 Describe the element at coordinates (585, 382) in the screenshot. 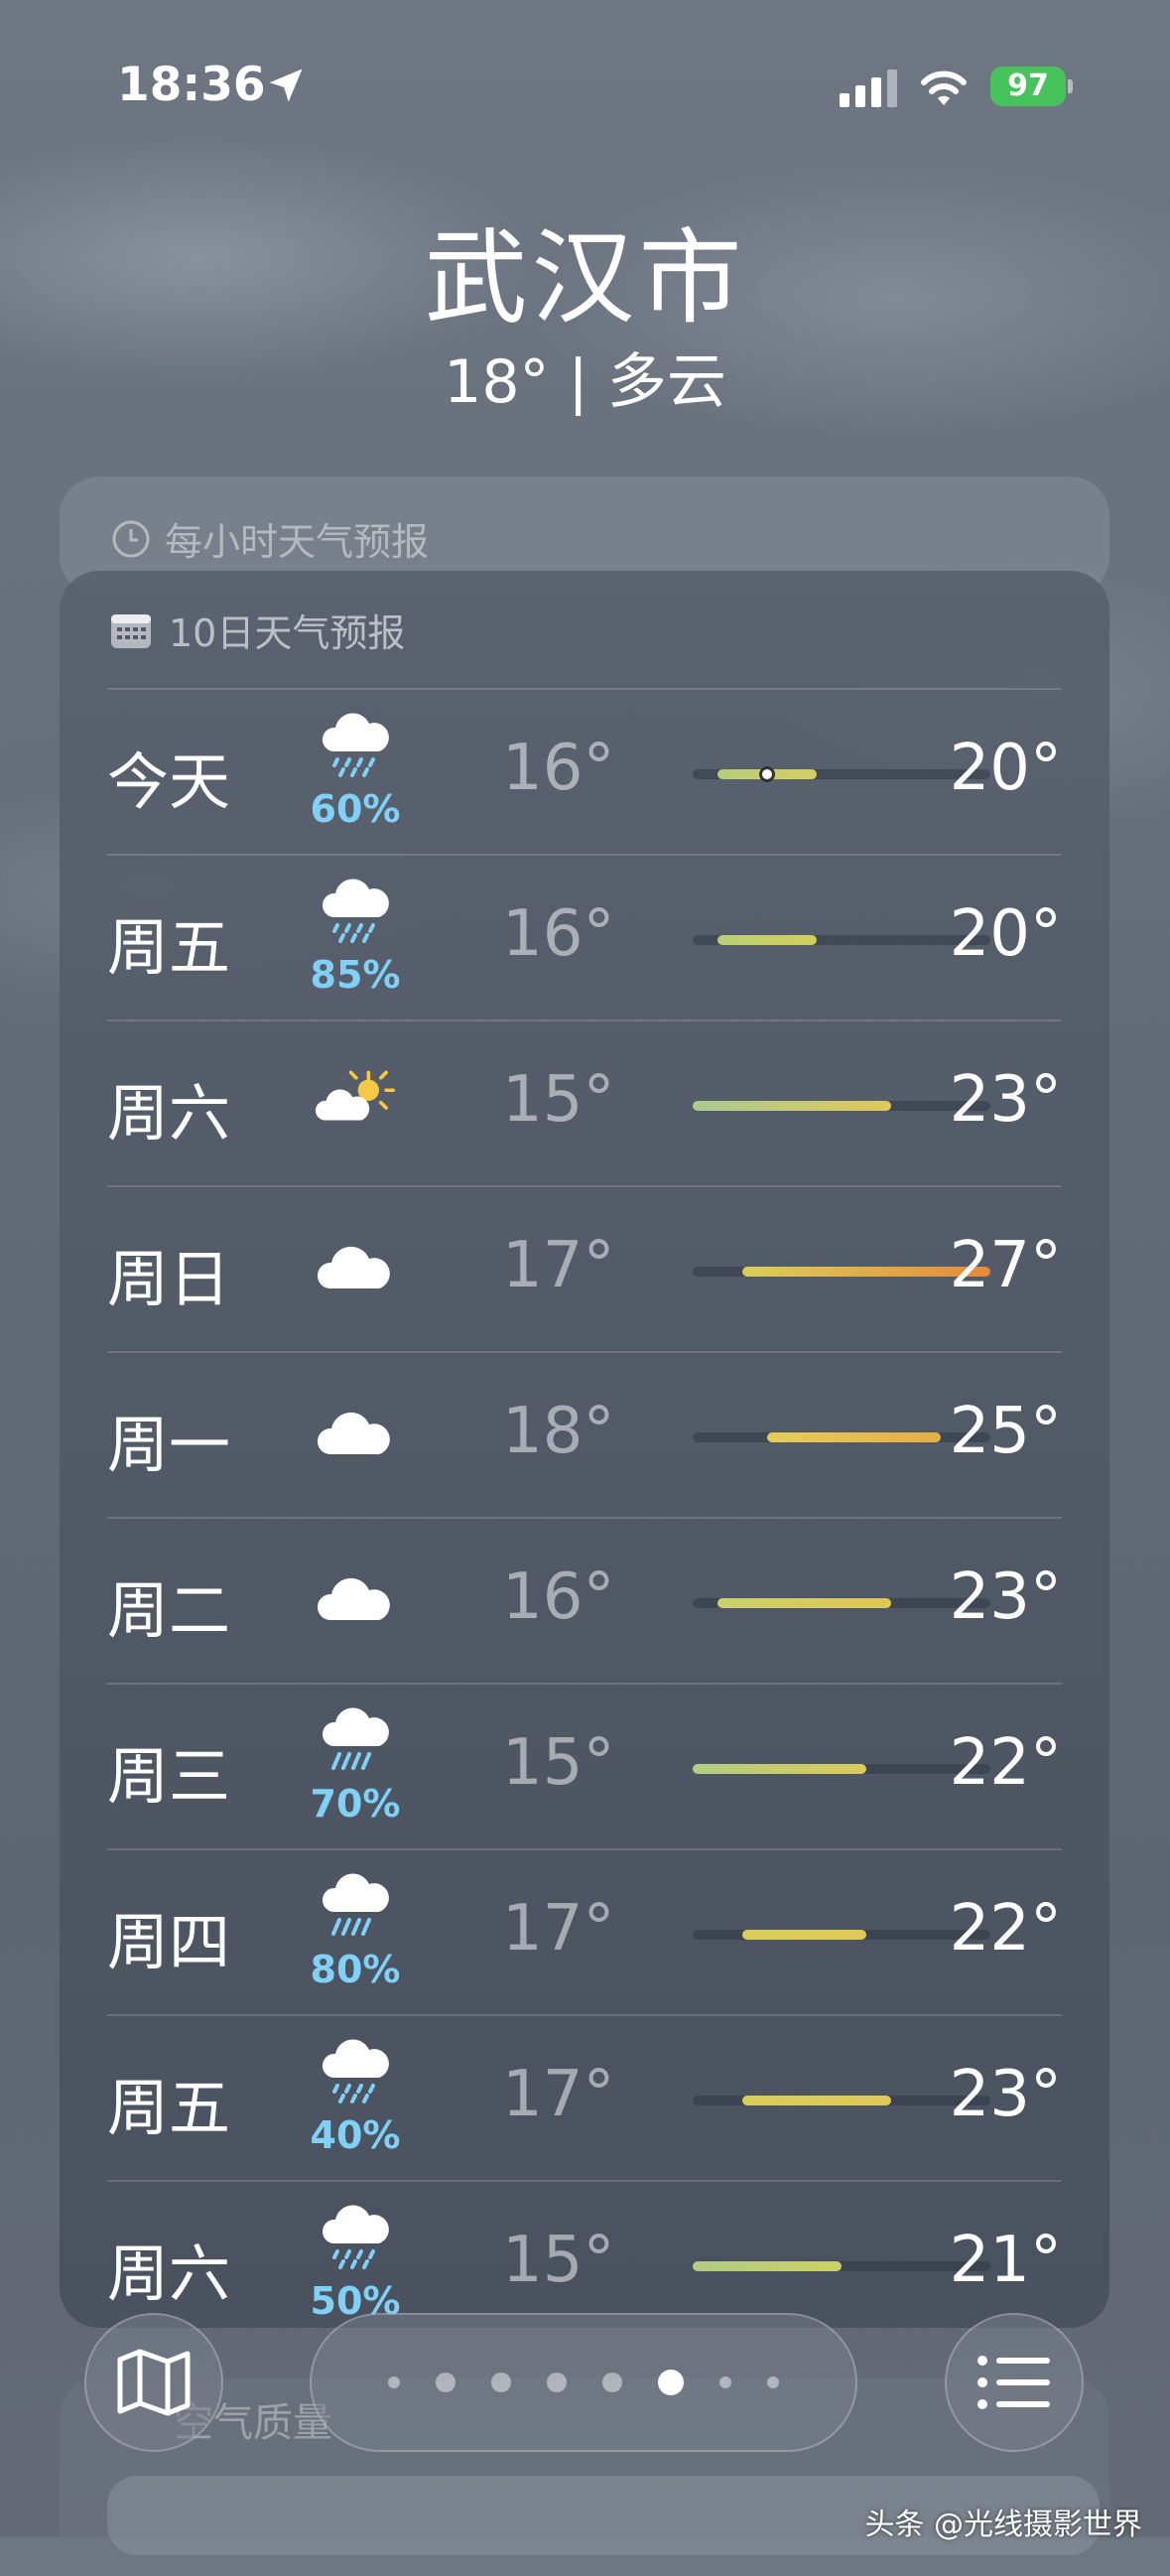

I see `current-conditions: 18° | 多云` at that location.